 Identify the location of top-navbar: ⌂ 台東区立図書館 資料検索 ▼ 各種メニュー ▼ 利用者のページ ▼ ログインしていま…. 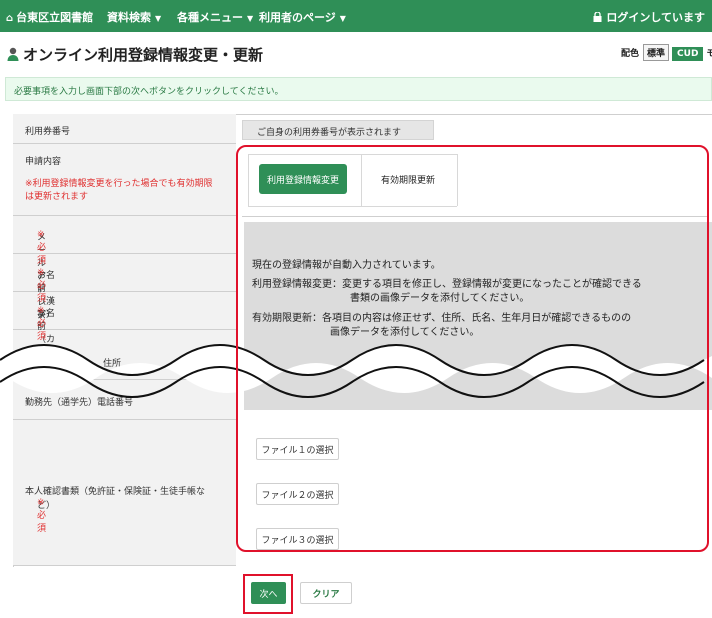
(356, 16).